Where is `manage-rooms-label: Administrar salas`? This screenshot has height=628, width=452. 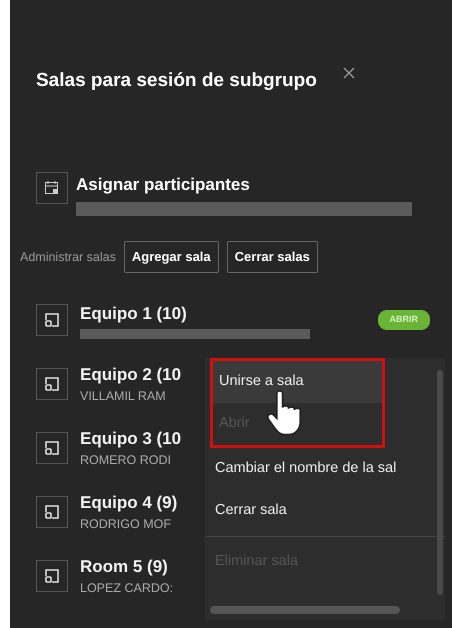
manage-rooms-label: Administrar salas is located at coordinates (68, 257).